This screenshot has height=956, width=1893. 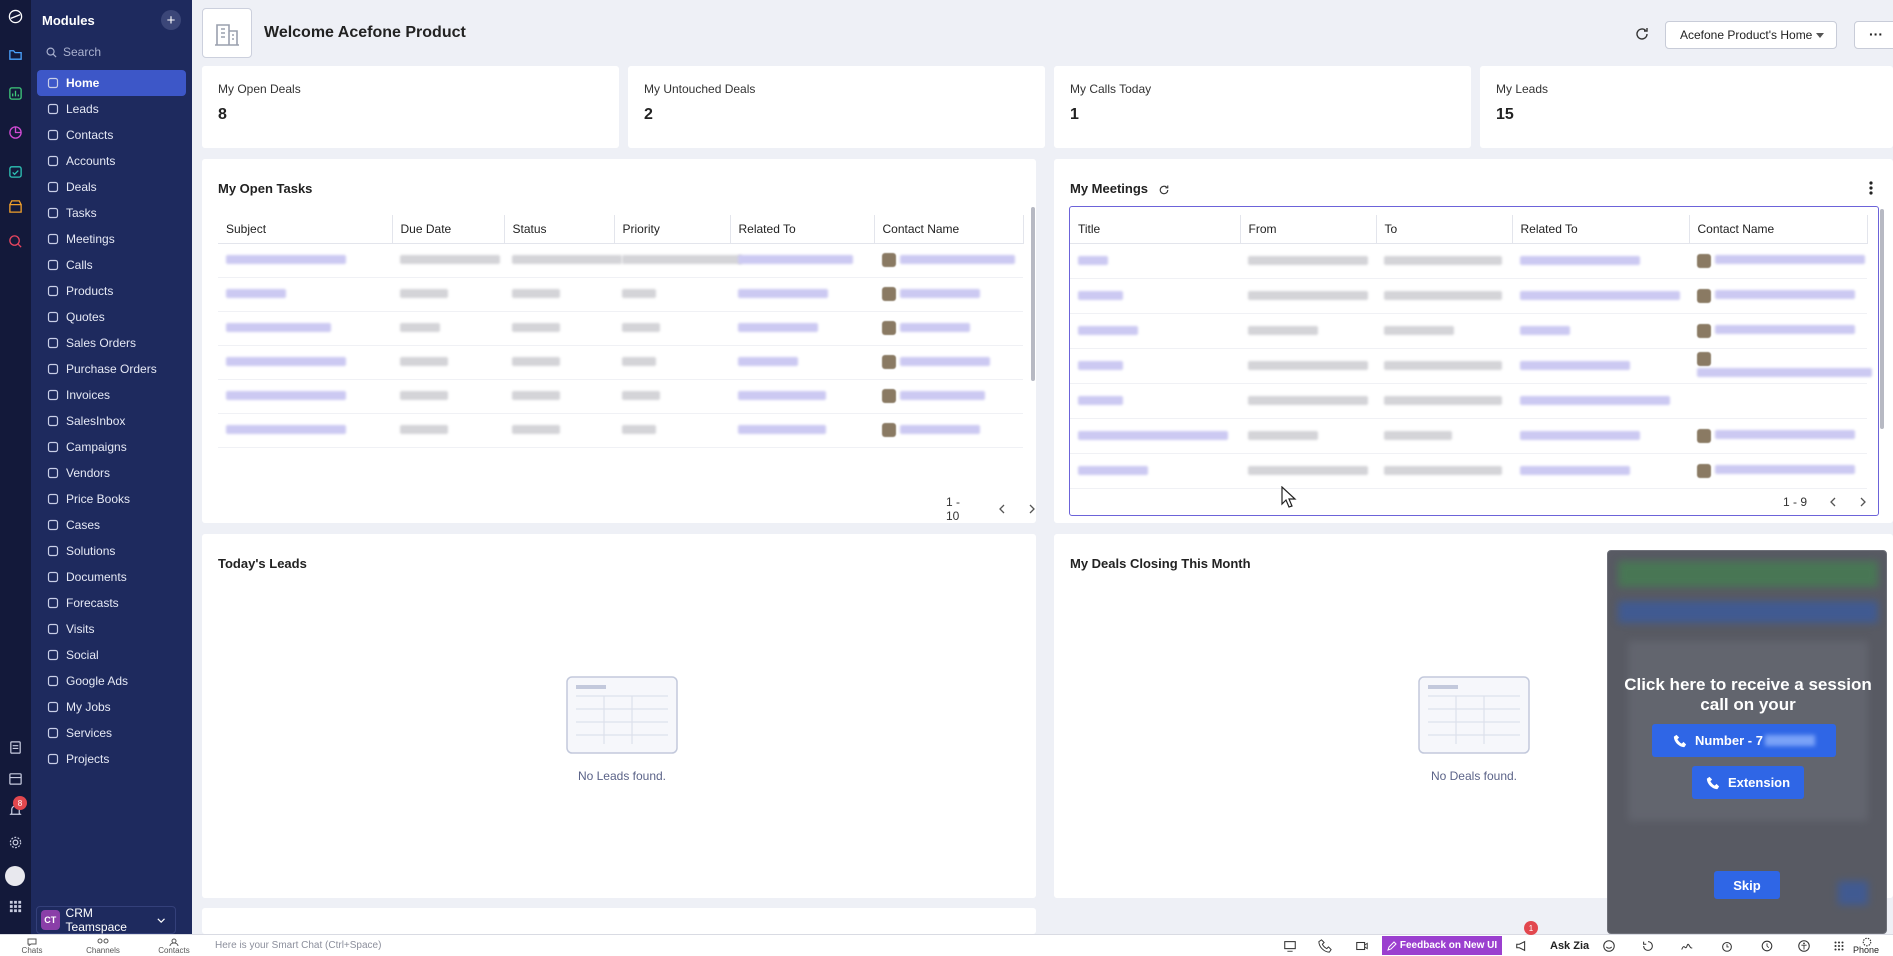 What do you see at coordinates (15, 93) in the screenshot?
I see `analytics-icon` at bounding box center [15, 93].